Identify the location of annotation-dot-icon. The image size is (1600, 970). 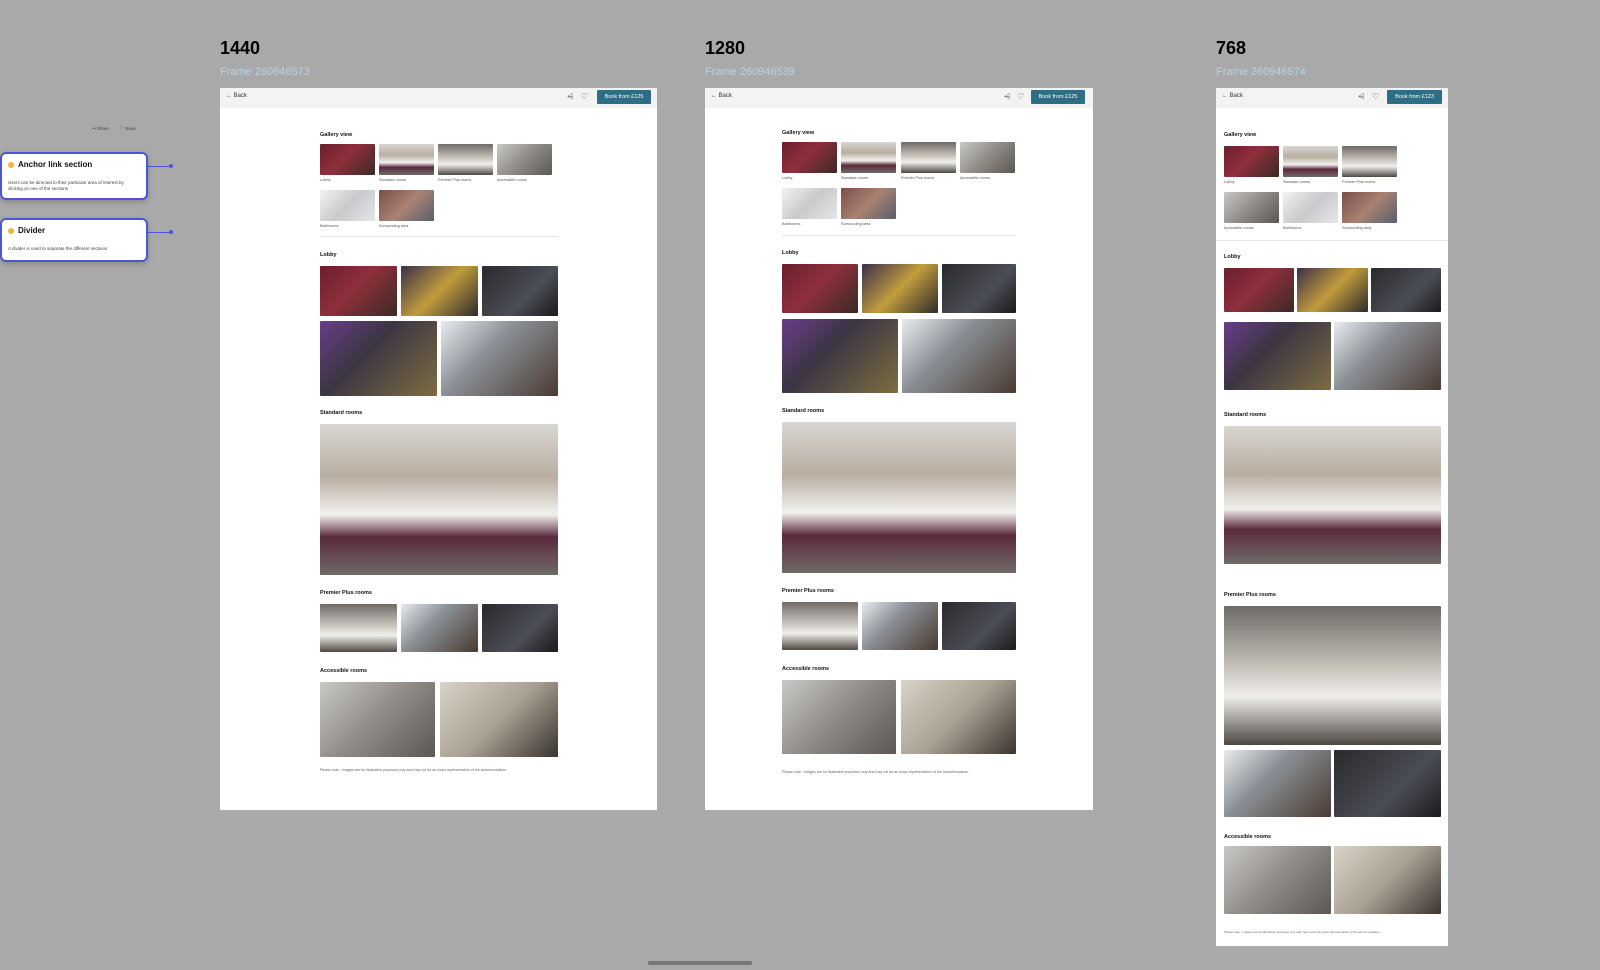
(11, 231).